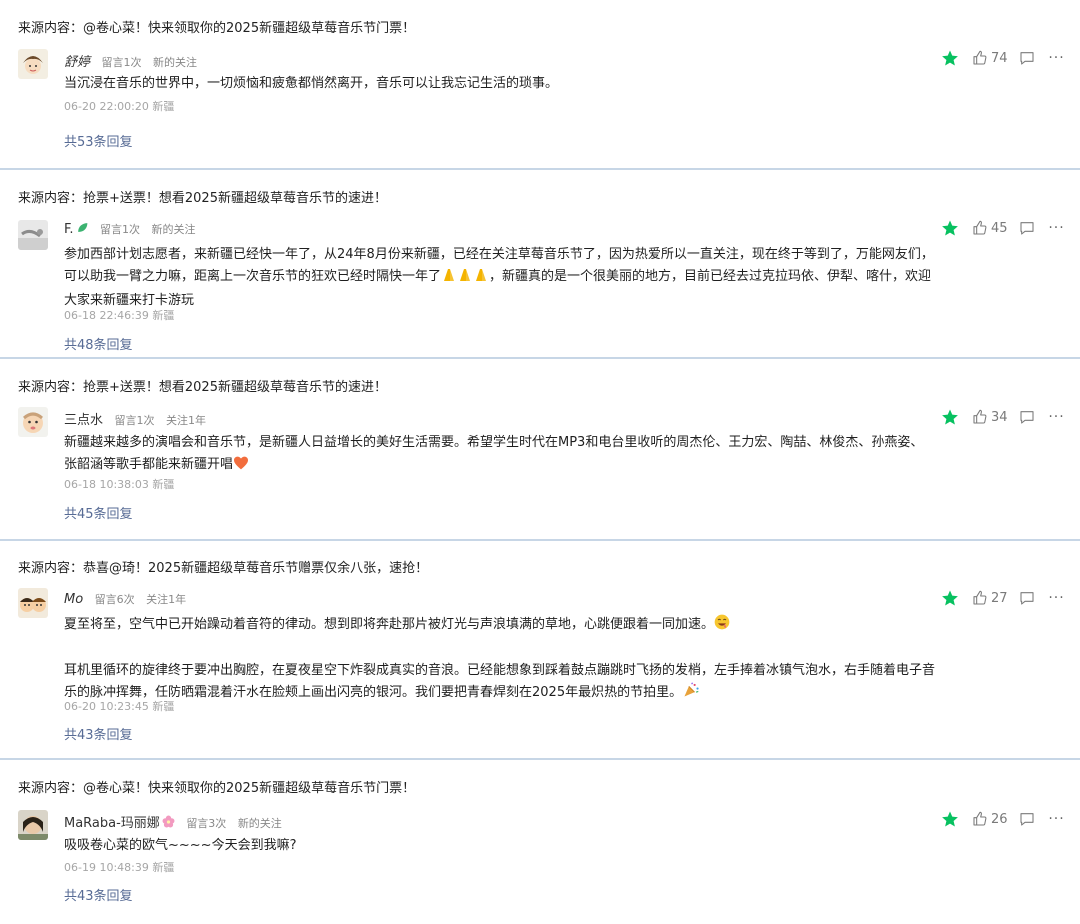 This screenshot has width=1080, height=924. I want to click on comment-actions: 74 ···, so click(1004, 58).